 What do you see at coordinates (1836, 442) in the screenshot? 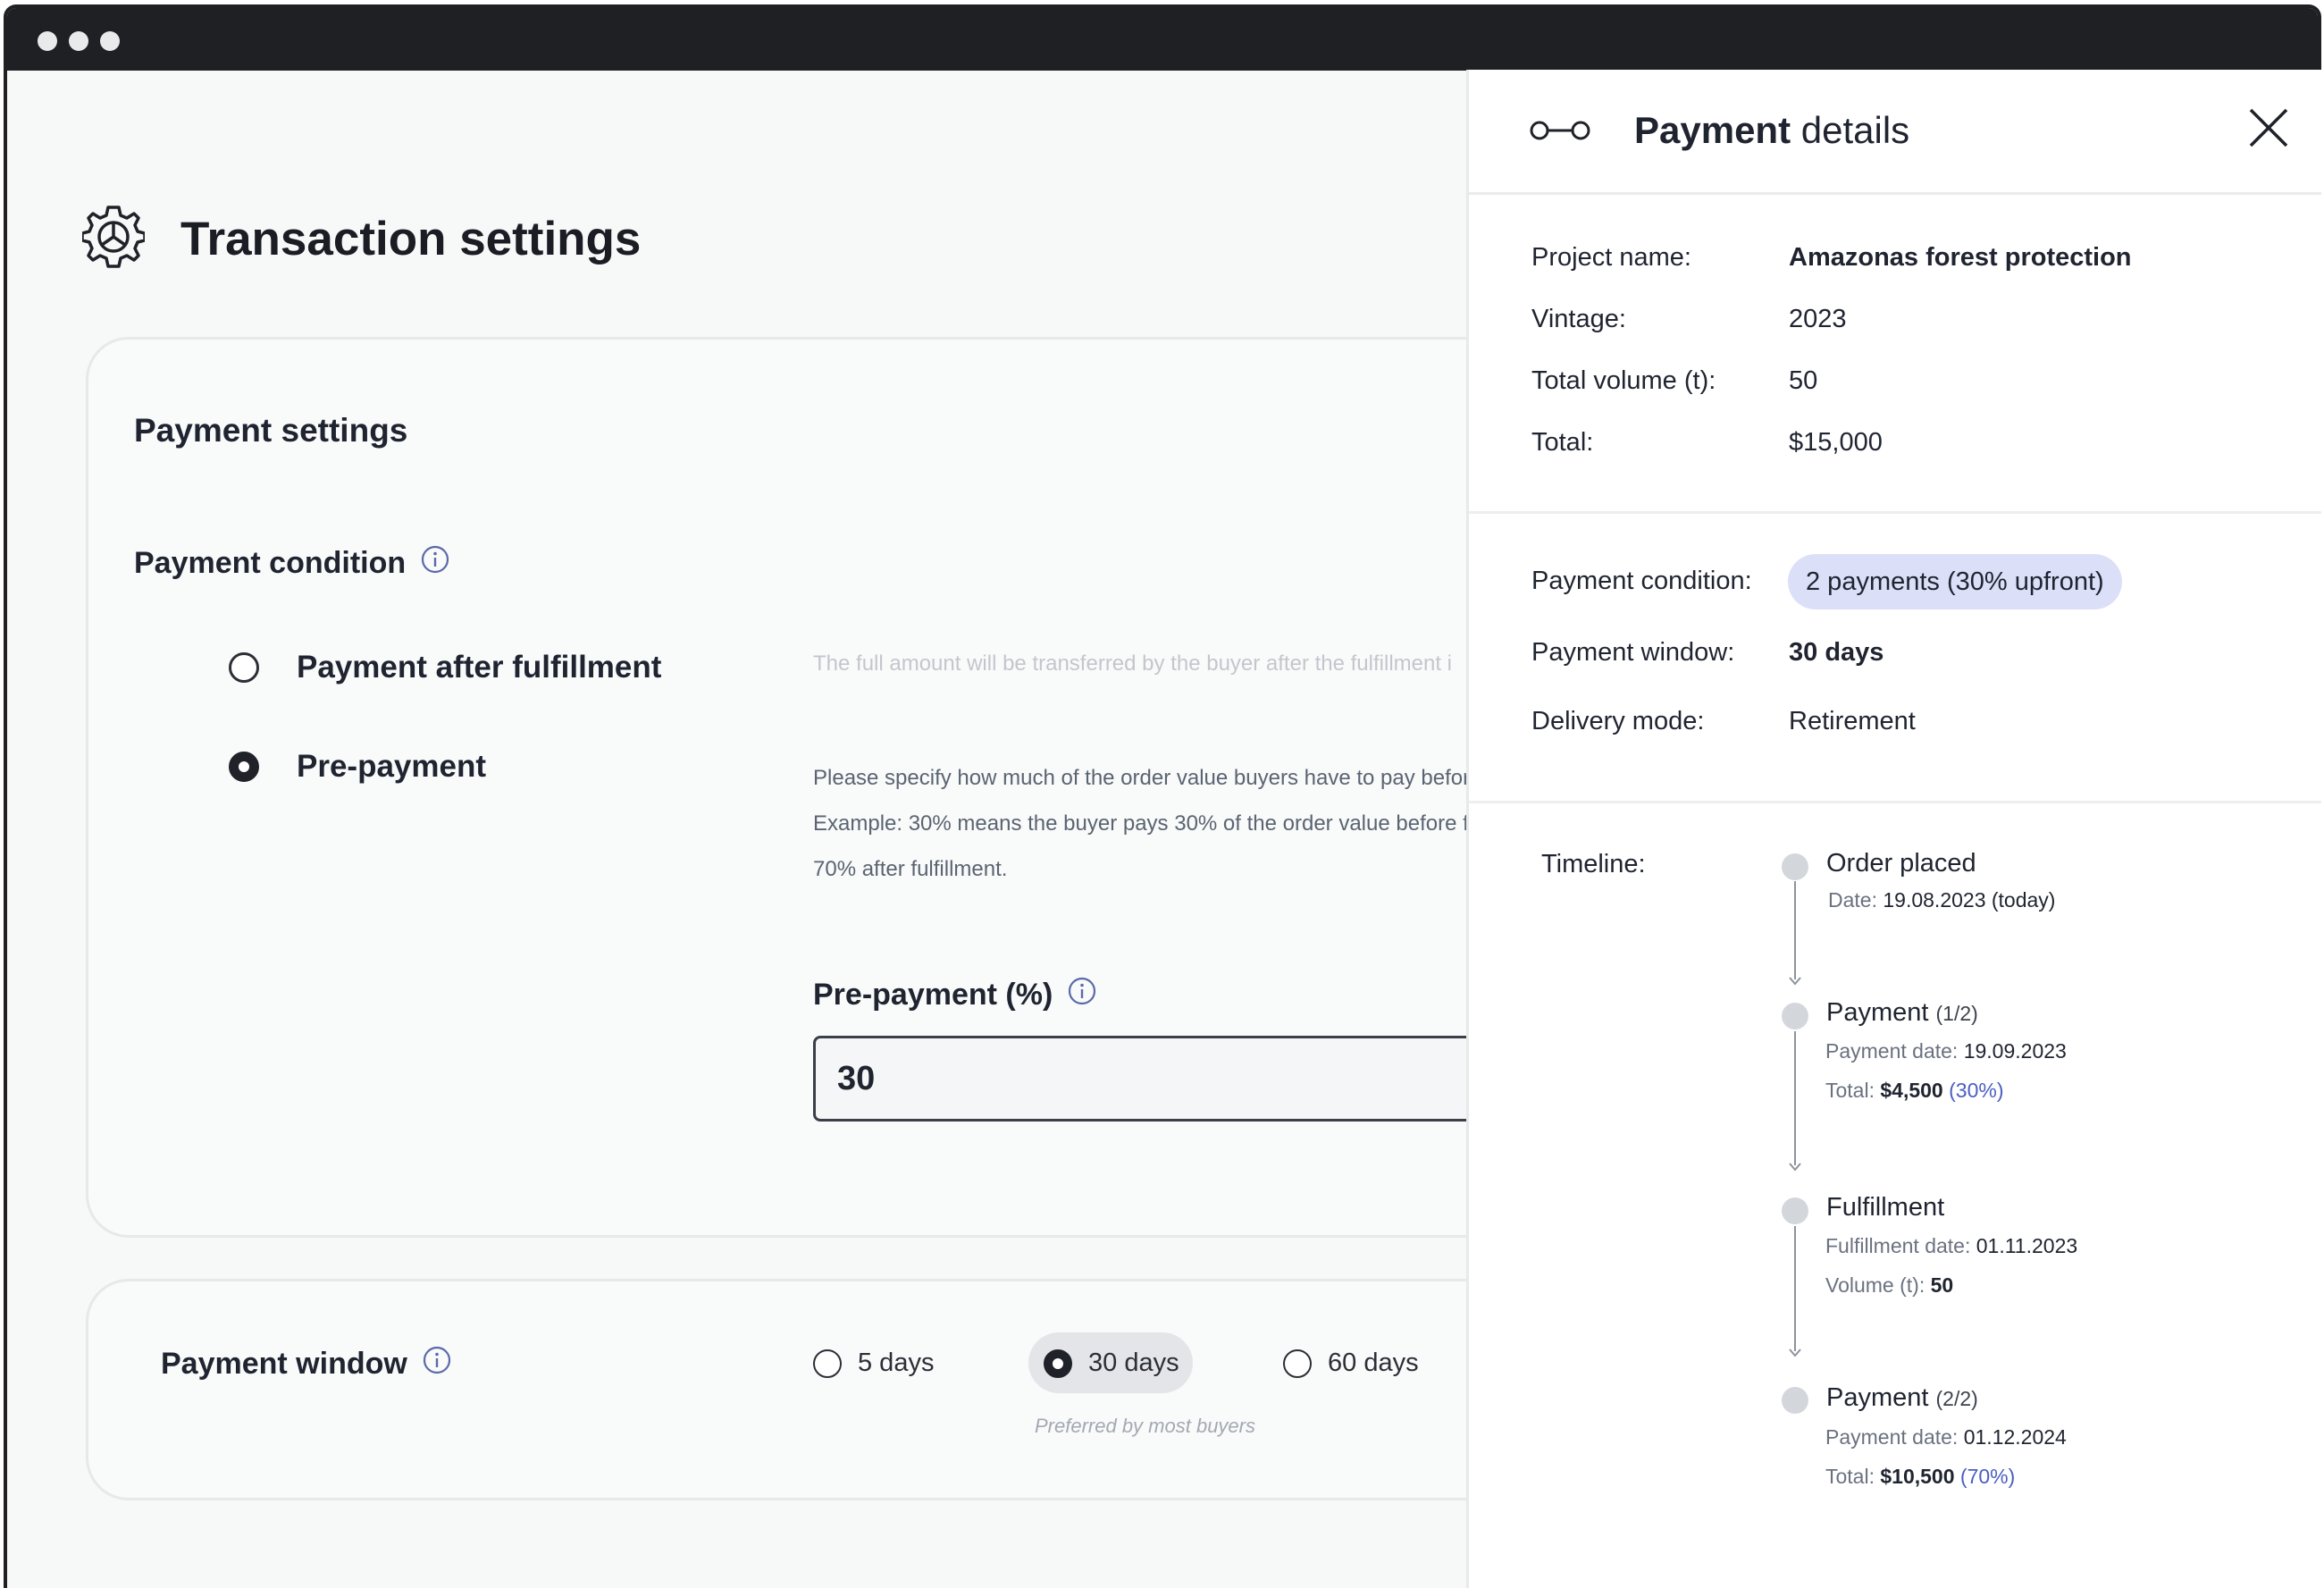
I see `detail-value-total: $15,000` at bounding box center [1836, 442].